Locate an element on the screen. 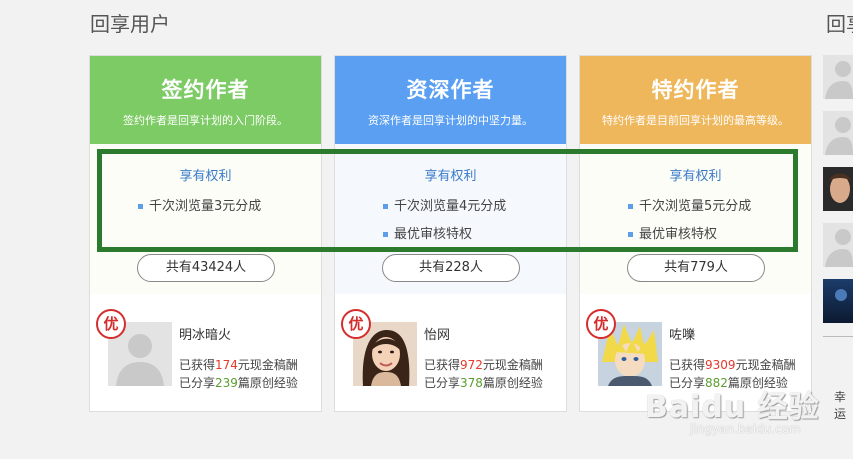 The height and width of the screenshot is (459, 853). member-count-button: 共有228人 is located at coordinates (451, 268).